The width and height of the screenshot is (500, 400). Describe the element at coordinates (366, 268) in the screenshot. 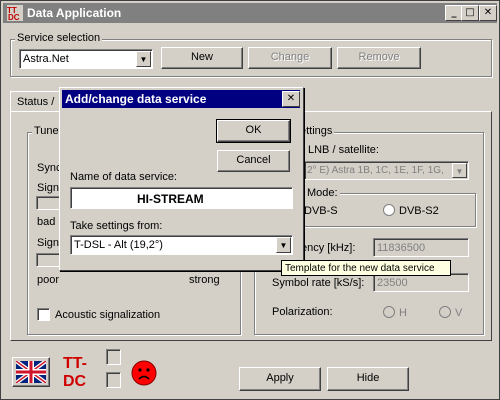

I see `tooltip: Template for the new data service` at that location.